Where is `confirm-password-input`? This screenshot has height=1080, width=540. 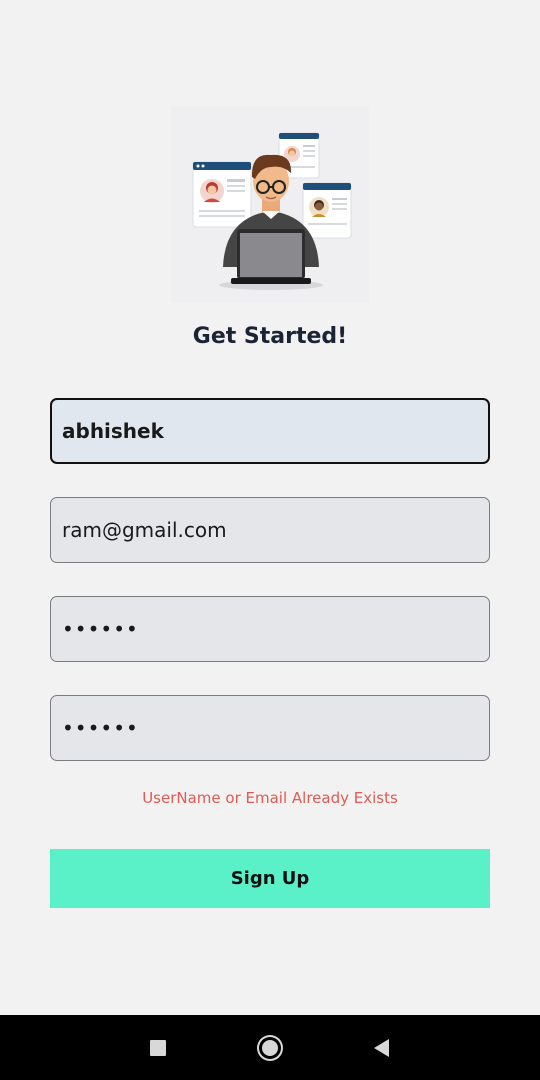 confirm-password-input is located at coordinates (270, 728).